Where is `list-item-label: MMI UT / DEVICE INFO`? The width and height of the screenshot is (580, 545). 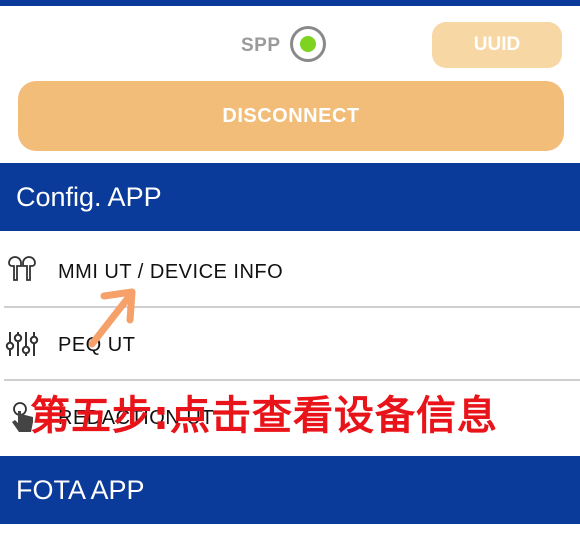
list-item-label: MMI UT / DEVICE INFO is located at coordinates (171, 272).